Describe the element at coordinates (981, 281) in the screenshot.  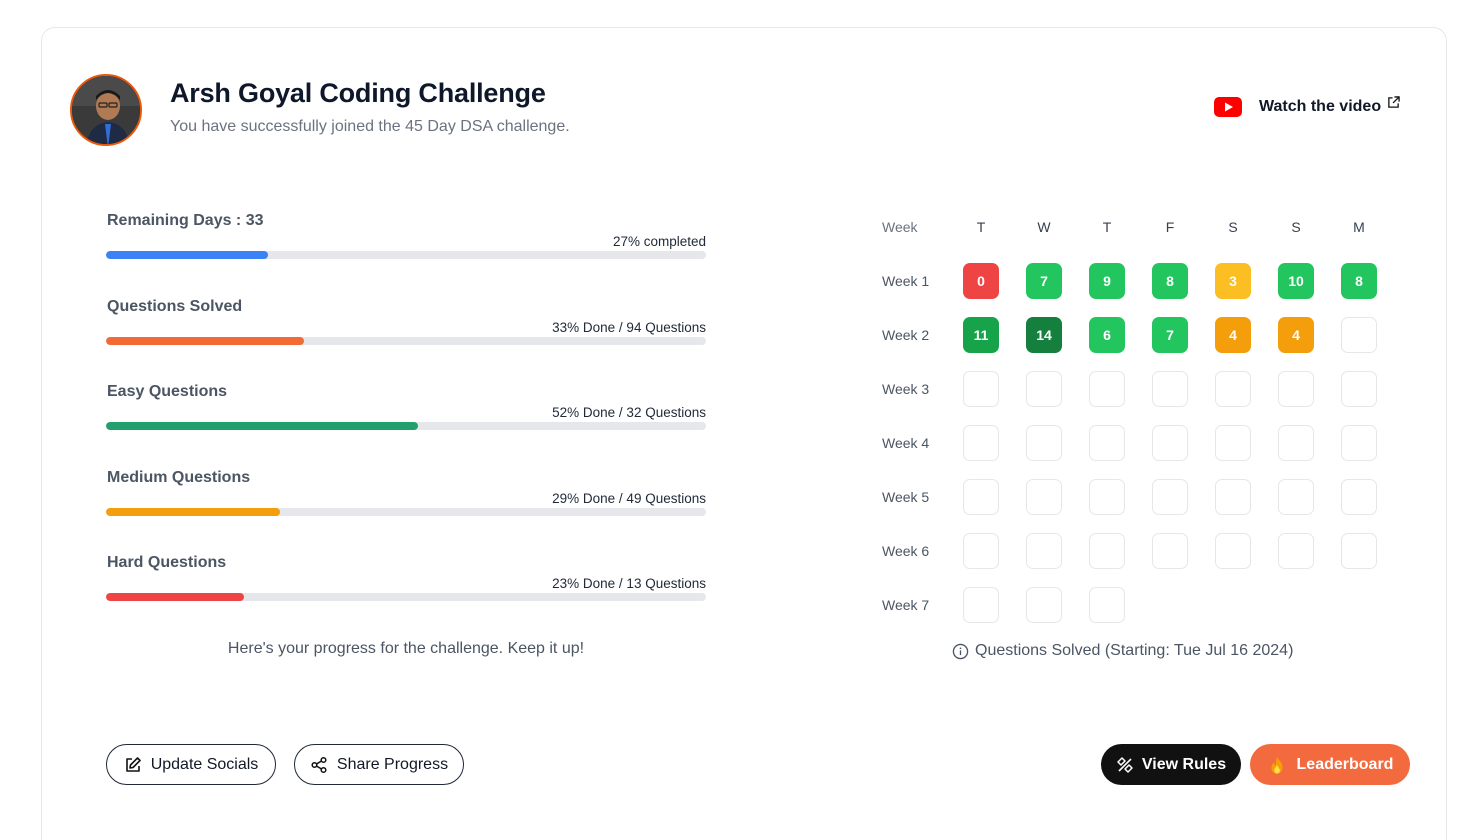
I see `calendar-day-cell: 0` at that location.